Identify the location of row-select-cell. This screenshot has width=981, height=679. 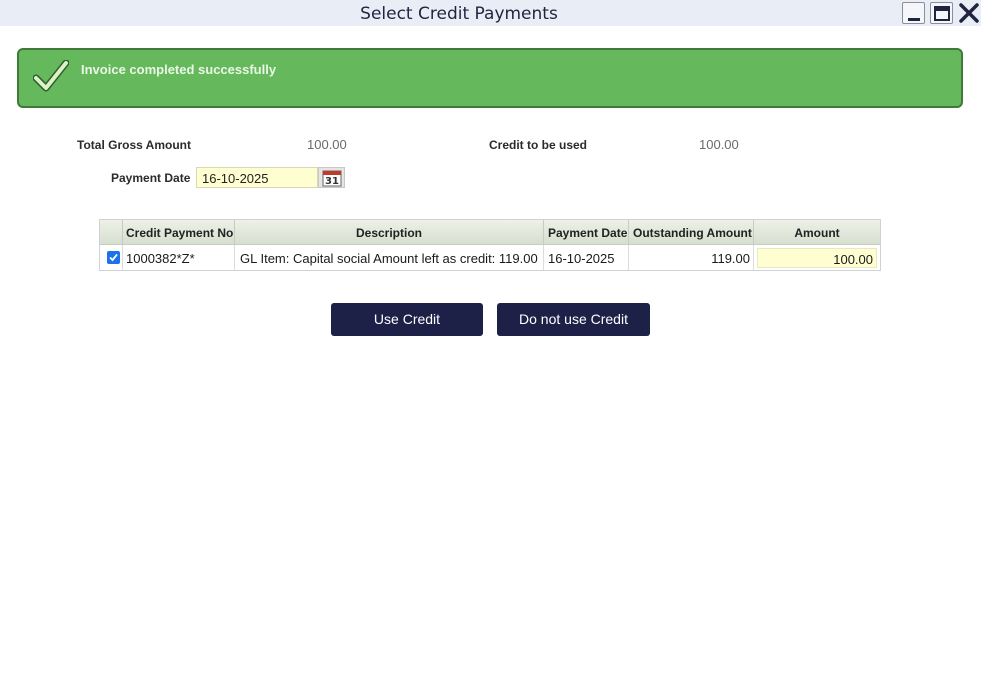
(111, 257).